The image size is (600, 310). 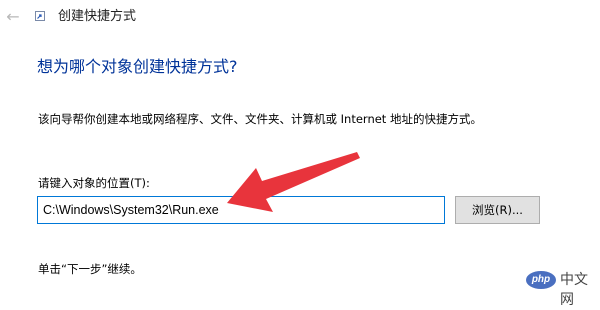 I want to click on next-step-hint: 单击“下一步”继续。, so click(x=90, y=269).